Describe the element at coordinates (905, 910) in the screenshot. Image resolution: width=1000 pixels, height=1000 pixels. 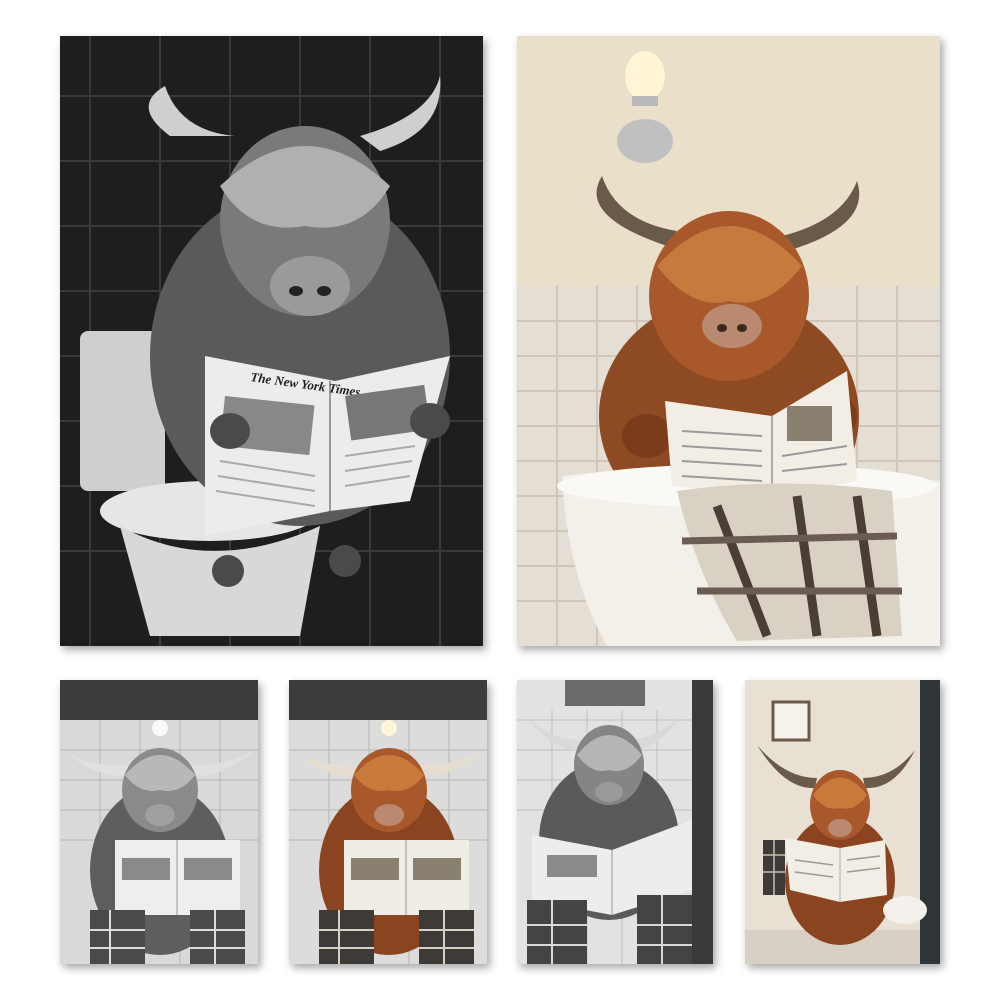
I see `toilet` at that location.